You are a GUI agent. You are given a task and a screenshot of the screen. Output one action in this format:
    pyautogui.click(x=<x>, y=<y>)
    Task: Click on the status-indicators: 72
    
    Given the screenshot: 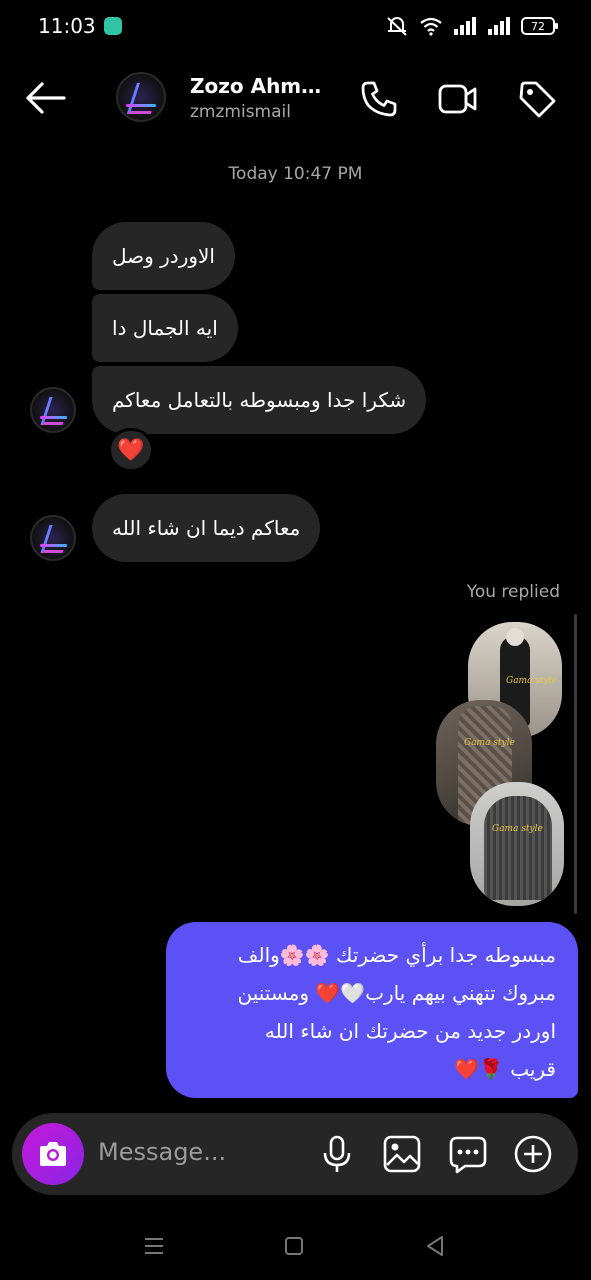 What is the action you would take?
    pyautogui.click(x=471, y=26)
    